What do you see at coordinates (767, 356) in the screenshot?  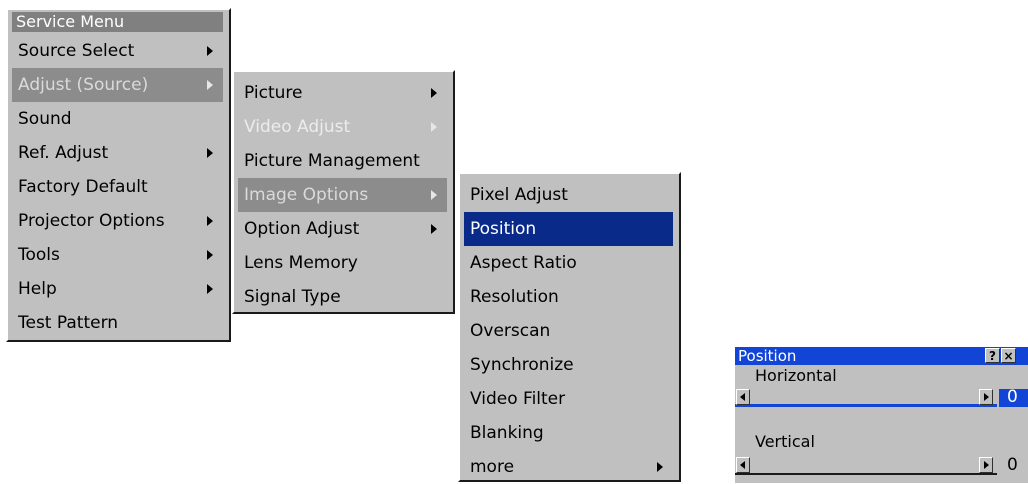 I see `dialog-title: Position` at bounding box center [767, 356].